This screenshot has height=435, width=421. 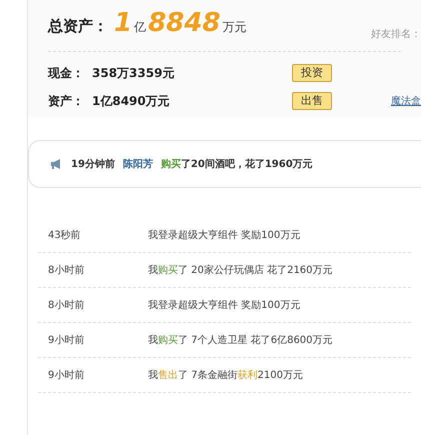 I want to click on total-assets-label: 总资产：, so click(x=78, y=26).